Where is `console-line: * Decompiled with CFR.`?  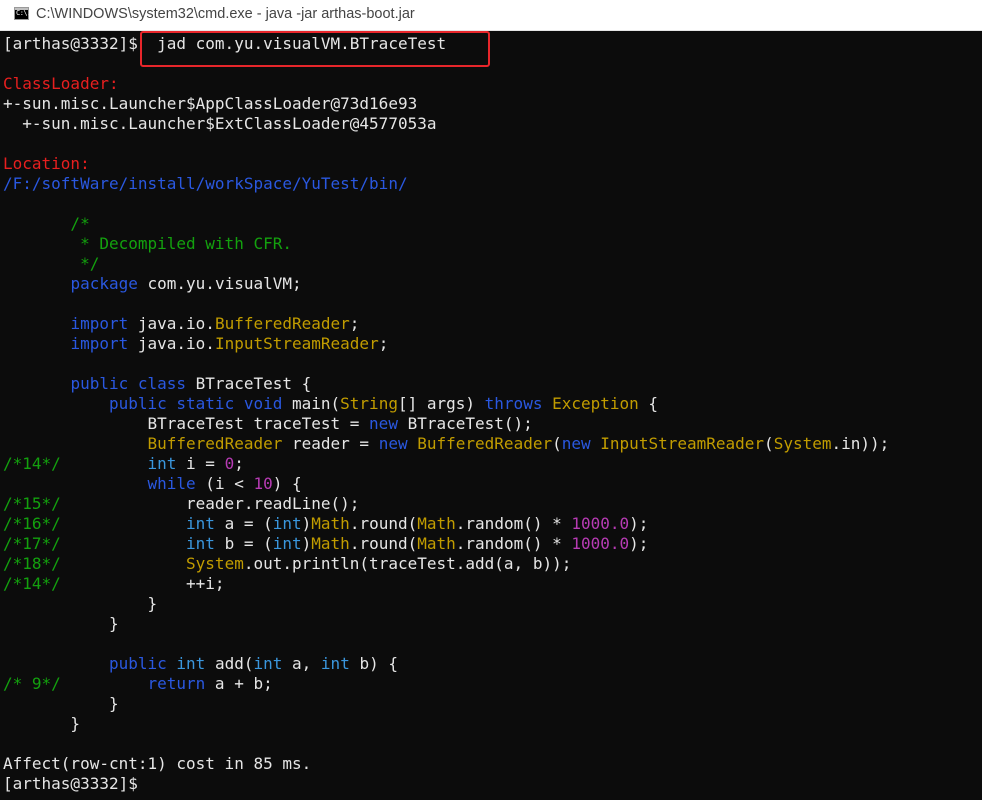 console-line: * Decompiled with CFR. is located at coordinates (492, 244).